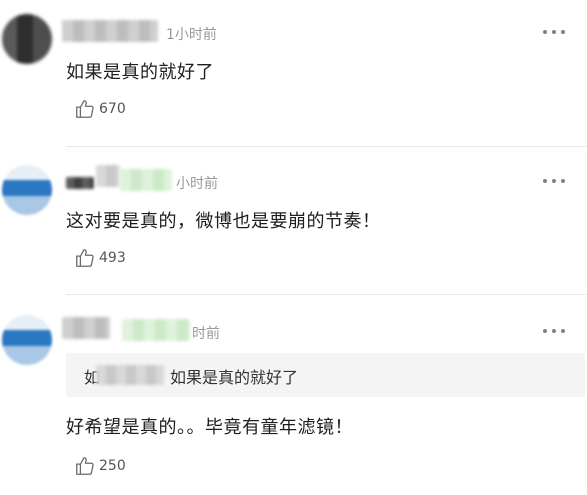  What do you see at coordinates (112, 109) in the screenshot?
I see `like-count: 670` at bounding box center [112, 109].